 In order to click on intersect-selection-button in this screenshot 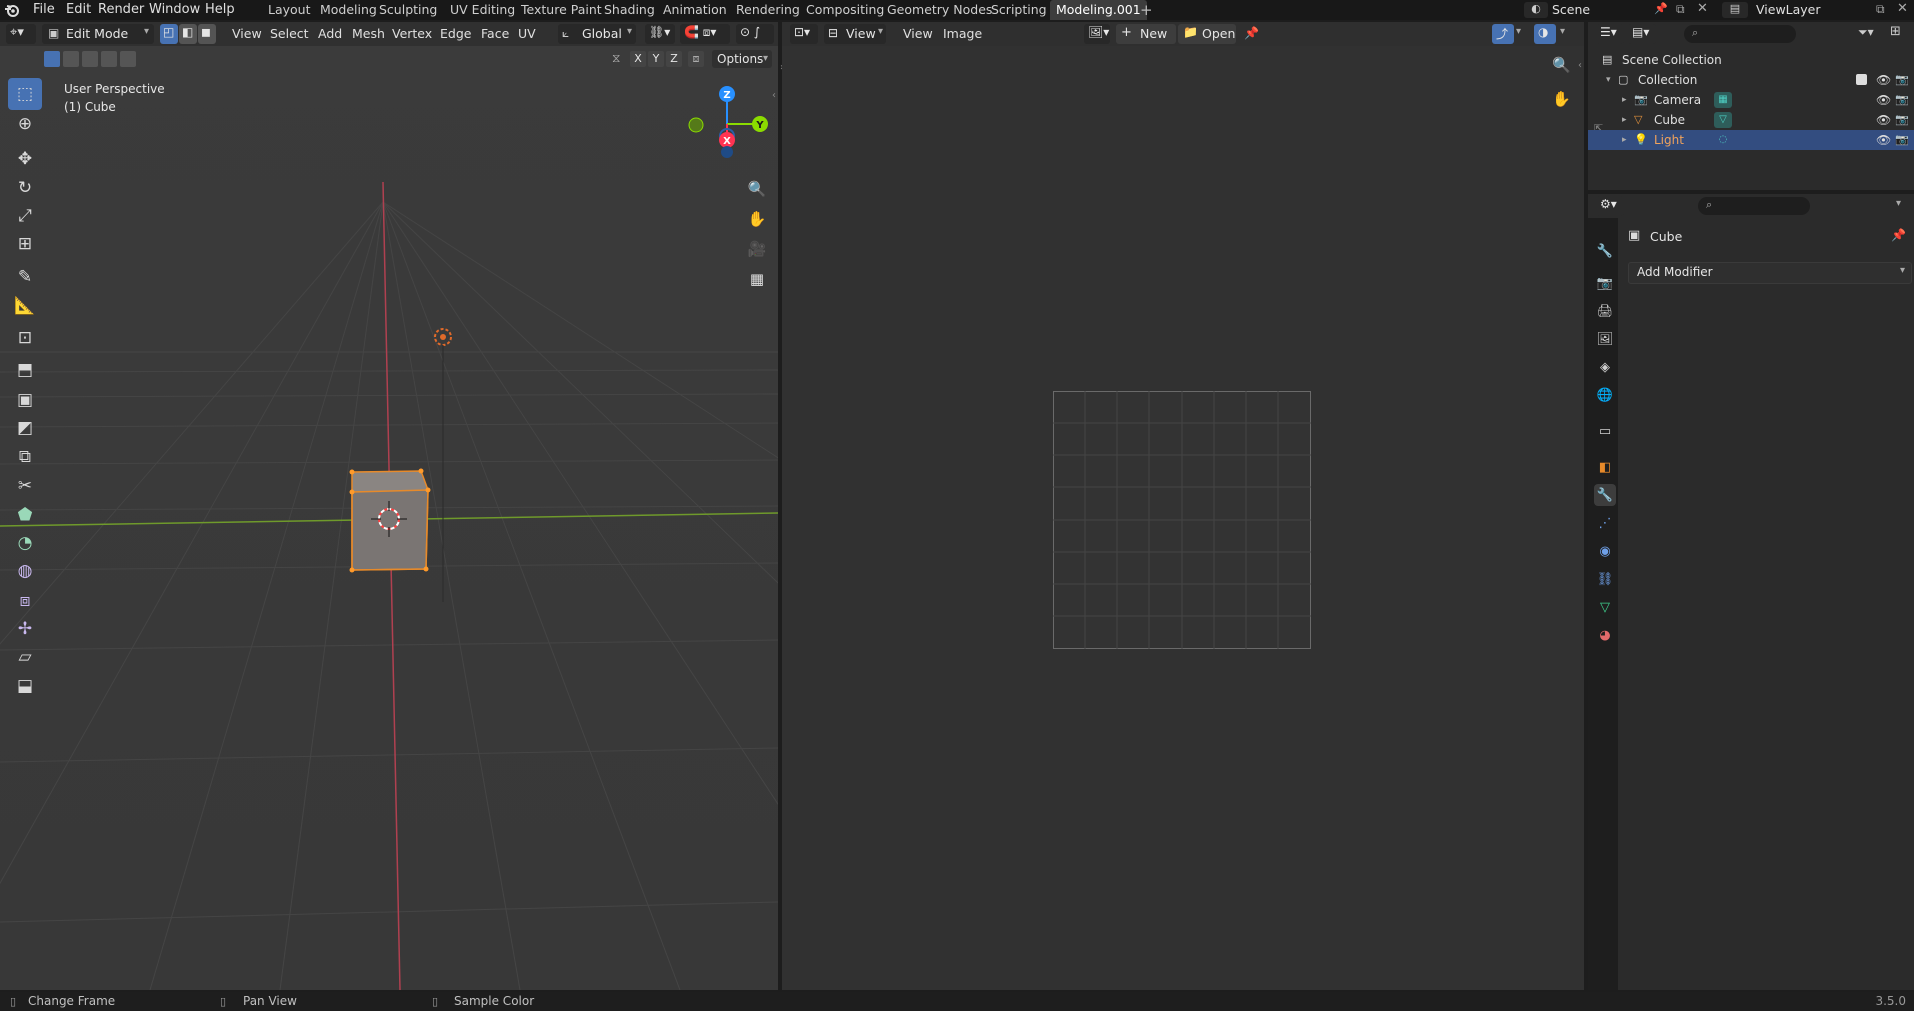, I will do `click(128, 59)`.